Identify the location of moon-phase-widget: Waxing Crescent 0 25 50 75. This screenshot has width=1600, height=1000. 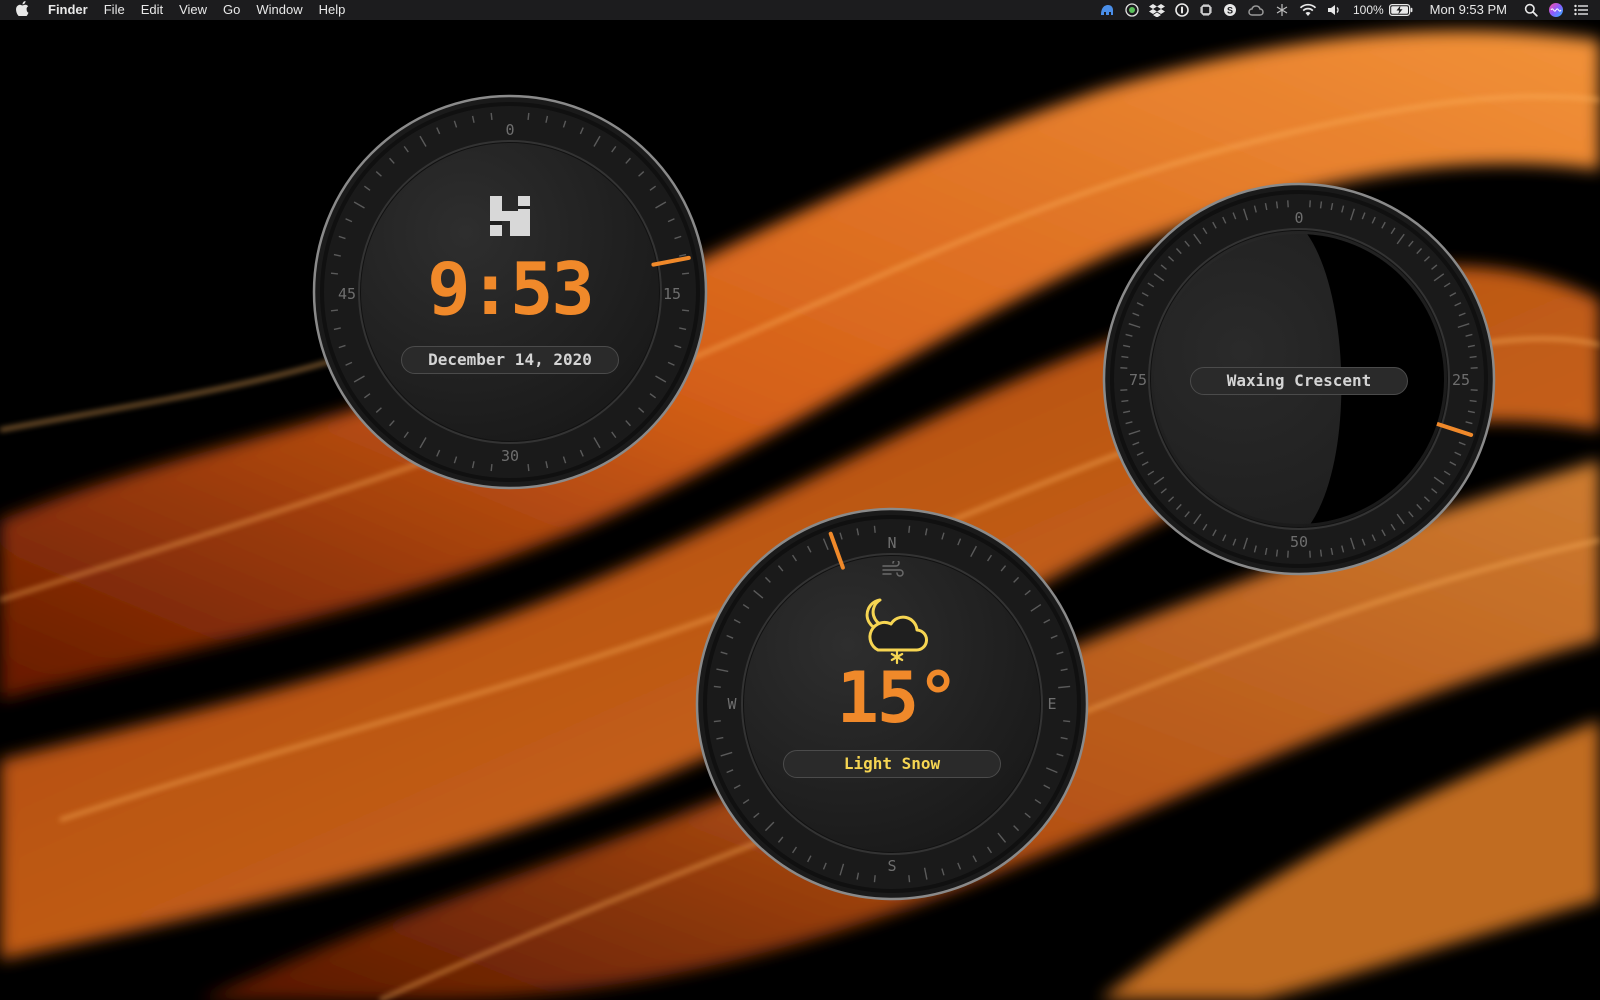
(1299, 379).